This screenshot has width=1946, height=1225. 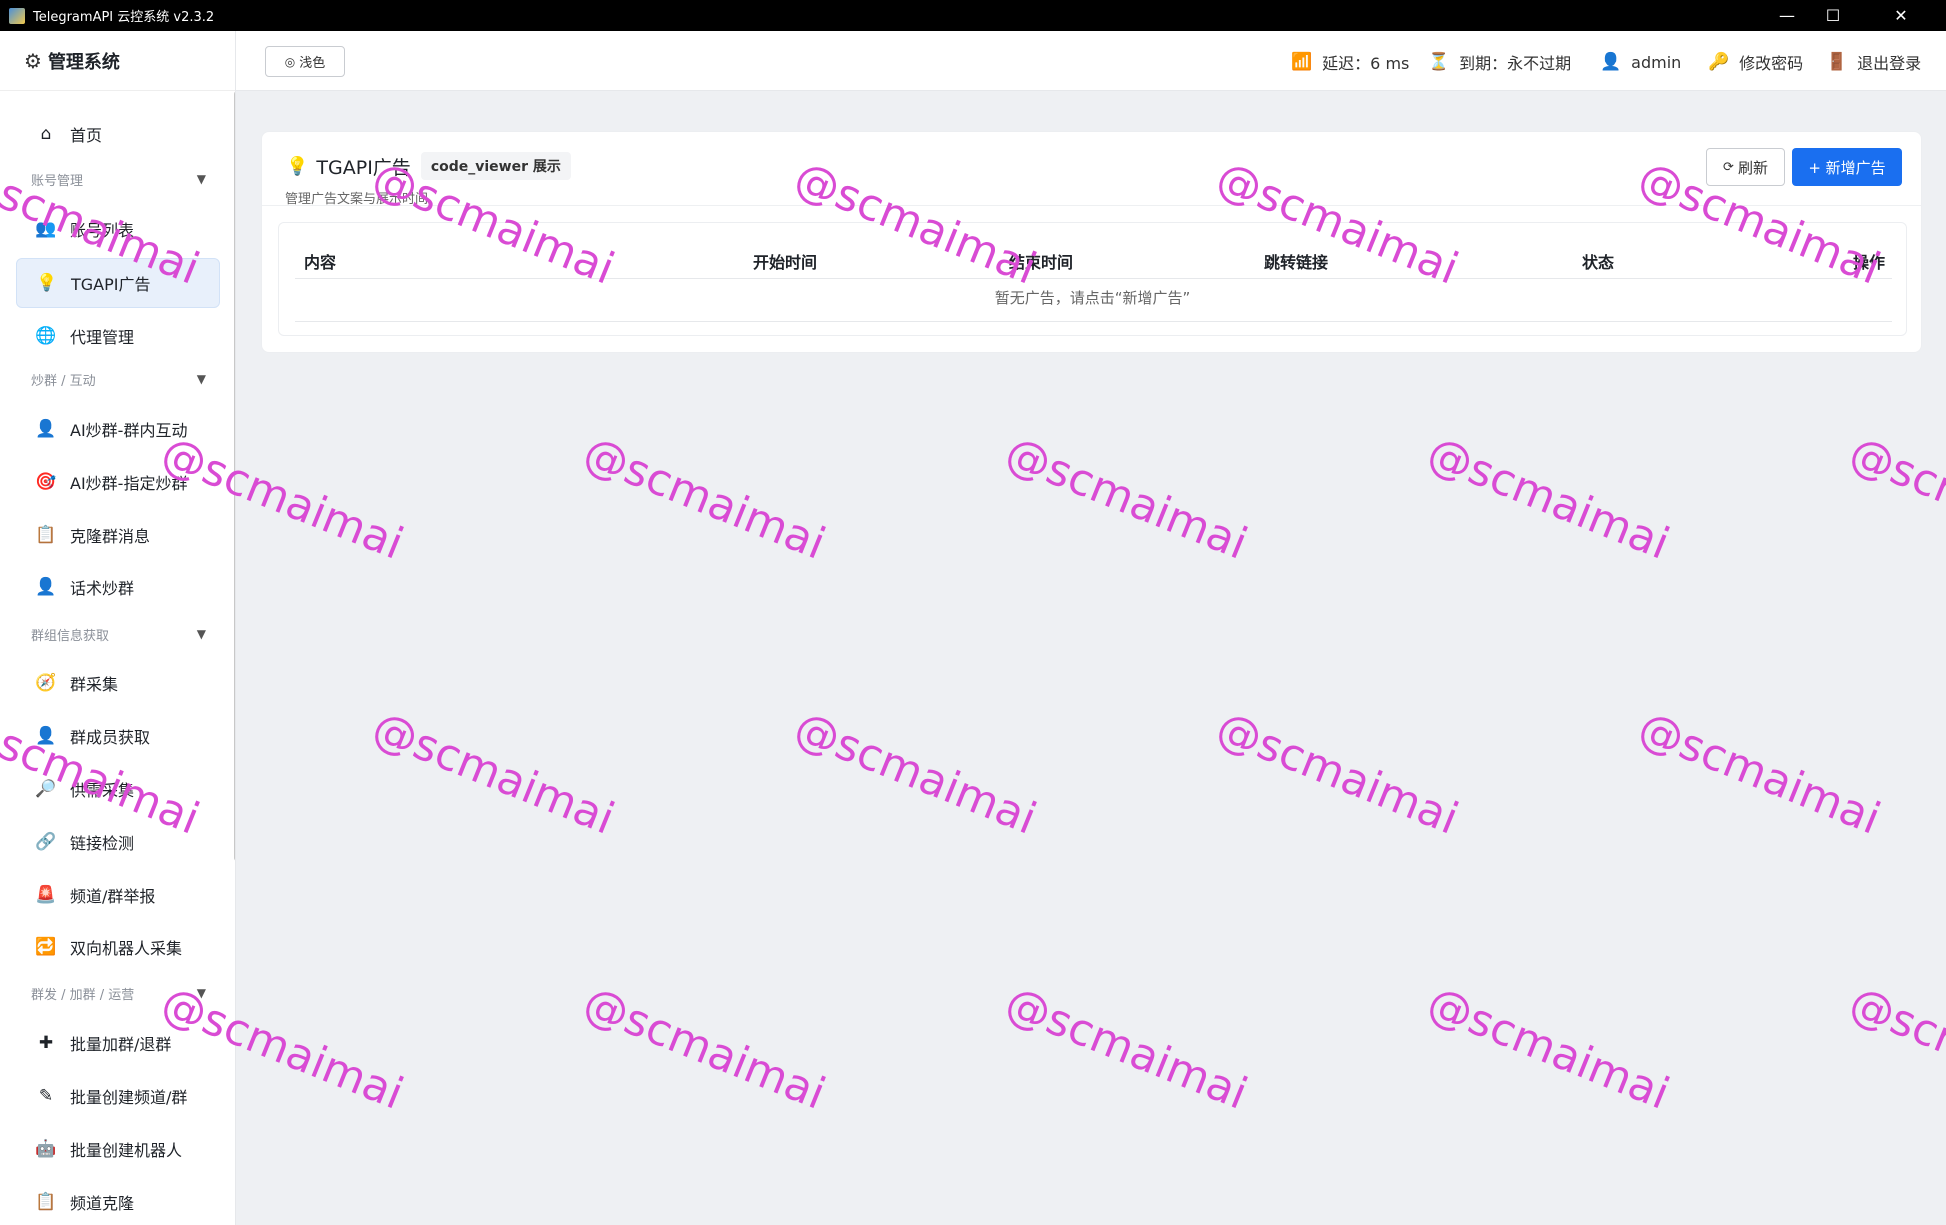 I want to click on add-ad-button: + 新增广告, so click(x=1847, y=167).